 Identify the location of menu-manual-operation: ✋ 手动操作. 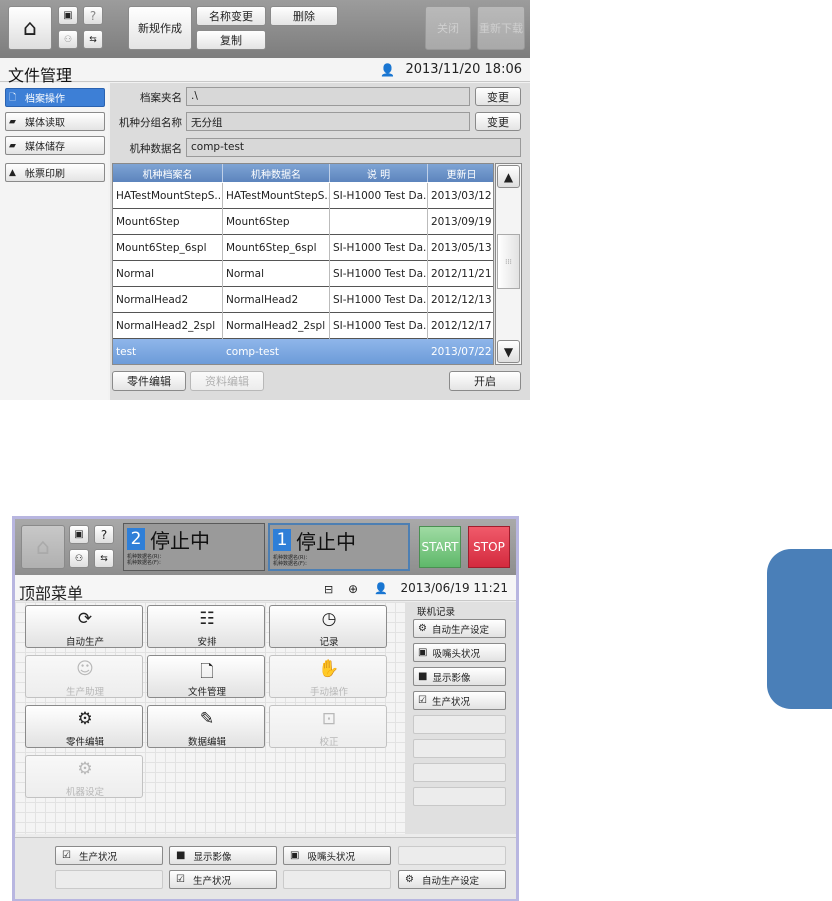
(328, 676).